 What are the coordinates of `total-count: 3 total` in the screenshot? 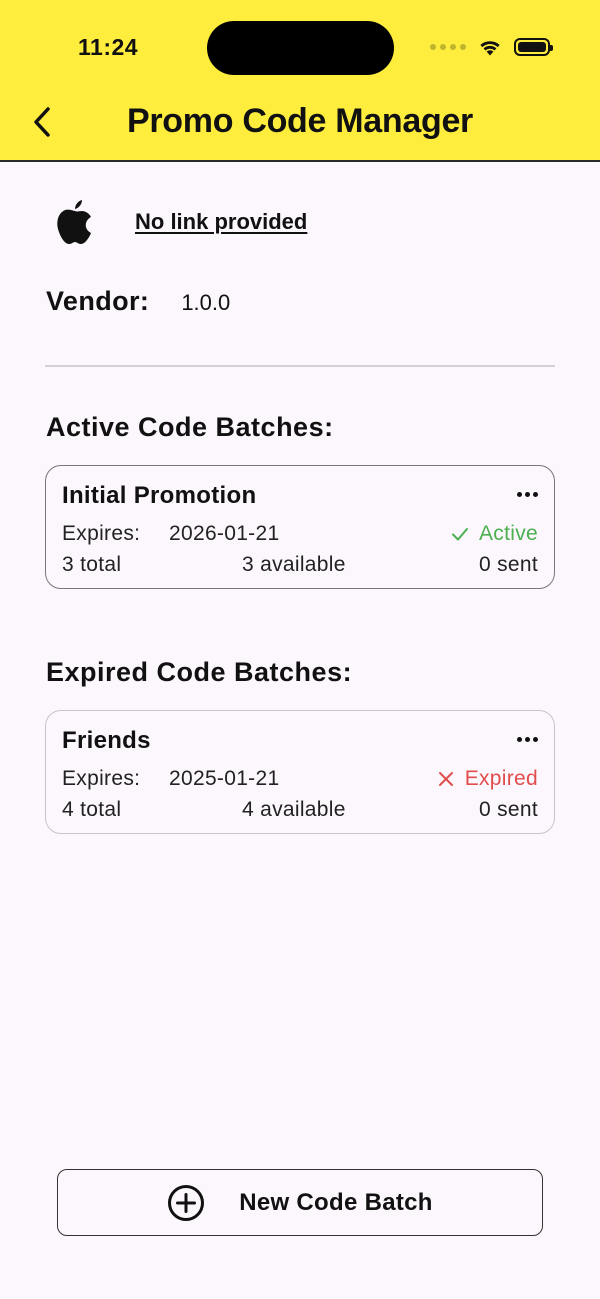 It's located at (92, 564).